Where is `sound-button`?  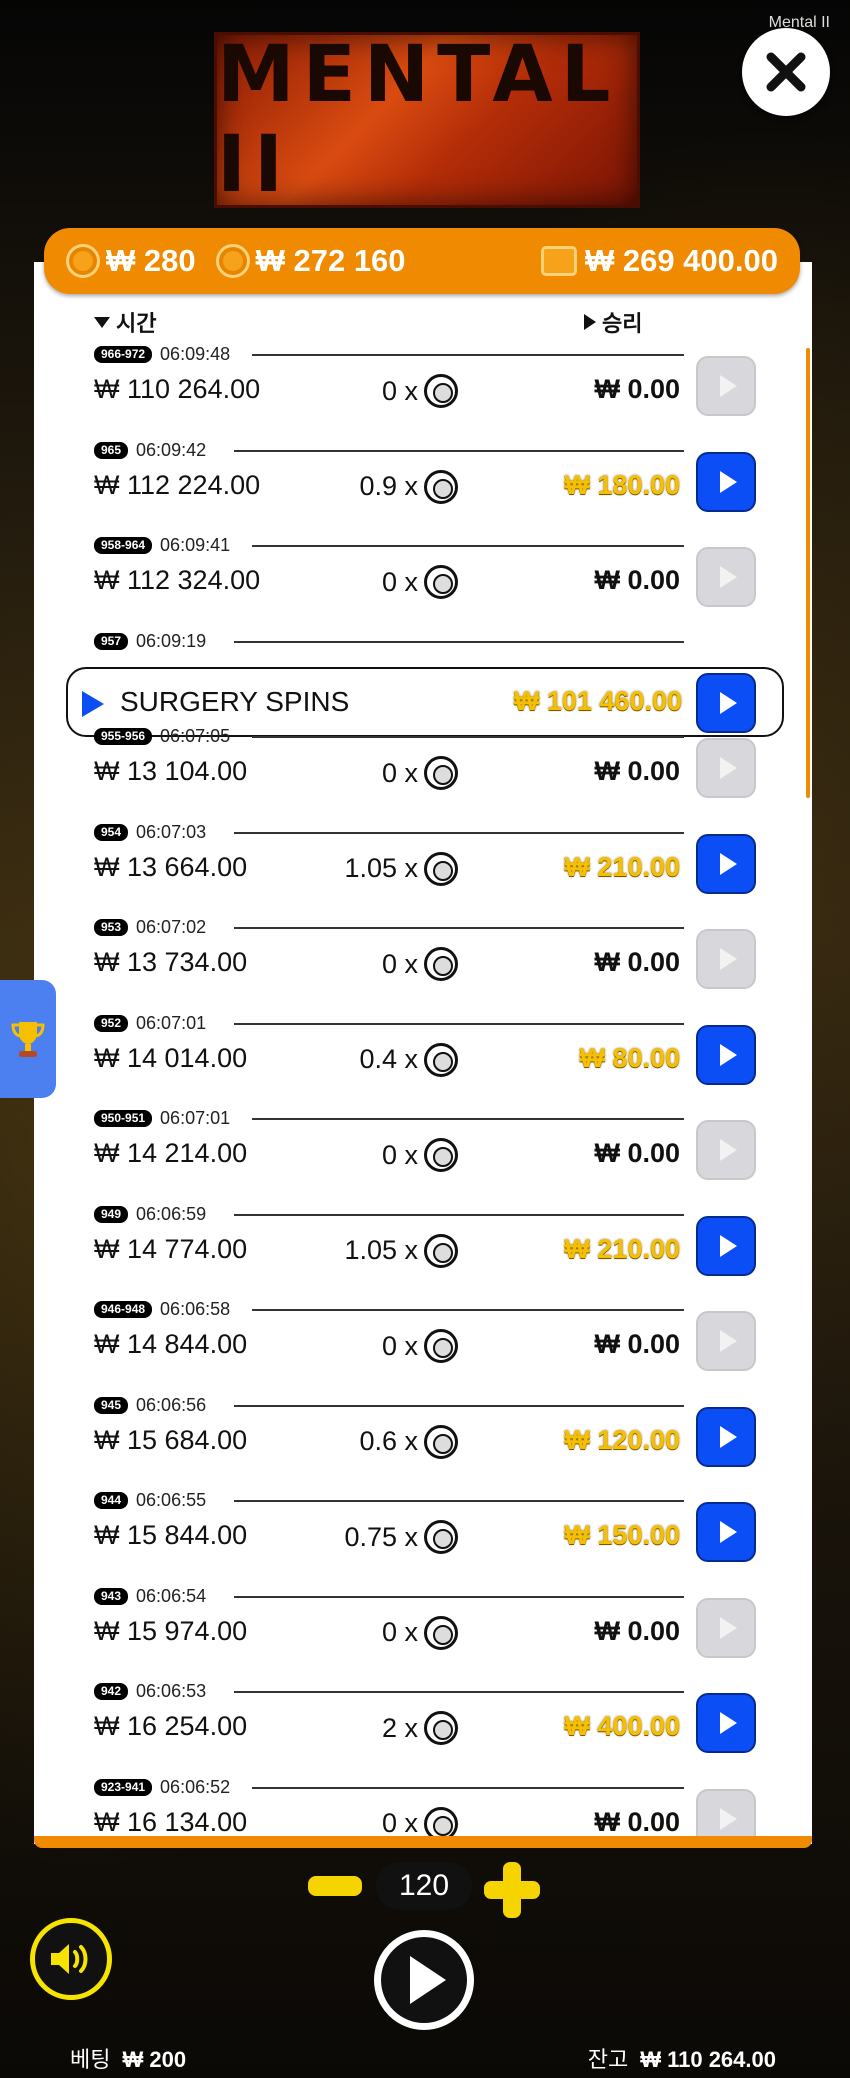 sound-button is located at coordinates (71, 1959).